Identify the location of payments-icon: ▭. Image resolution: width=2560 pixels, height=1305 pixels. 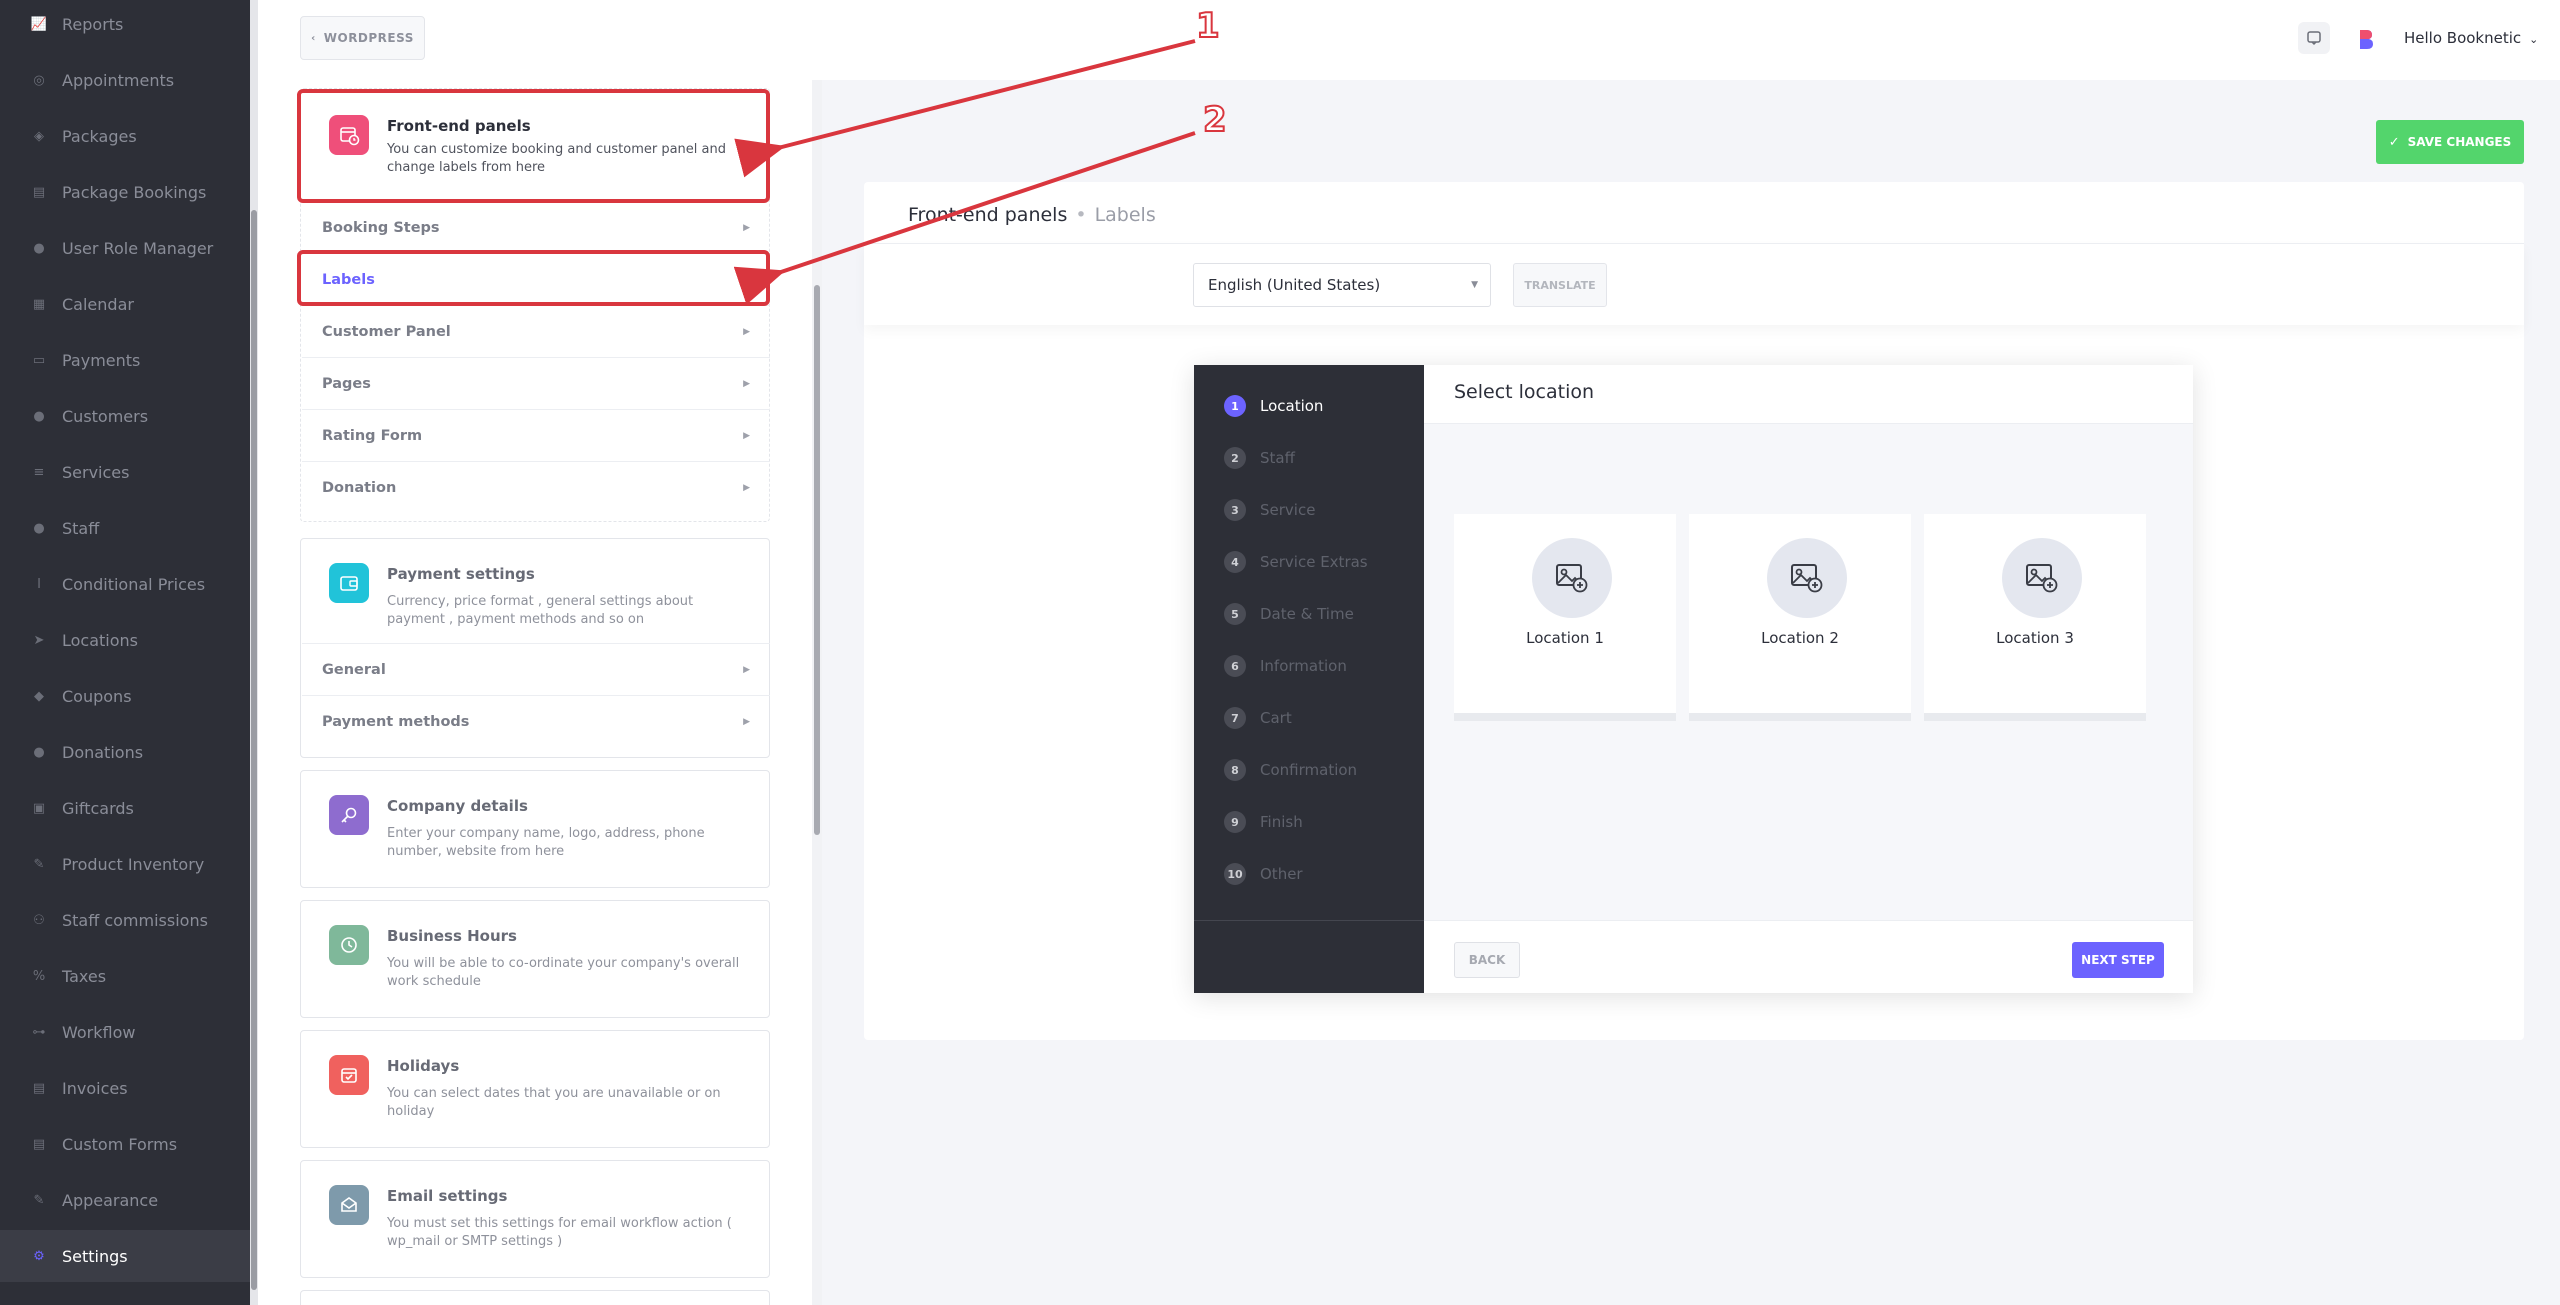
(39, 360).